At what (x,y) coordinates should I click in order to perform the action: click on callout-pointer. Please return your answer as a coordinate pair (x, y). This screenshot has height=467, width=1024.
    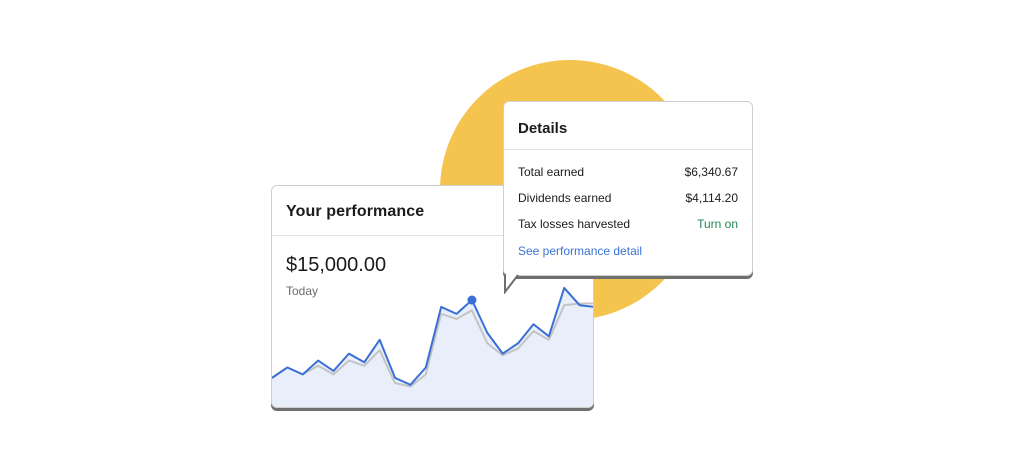
    Looking at the image, I should click on (511, 284).